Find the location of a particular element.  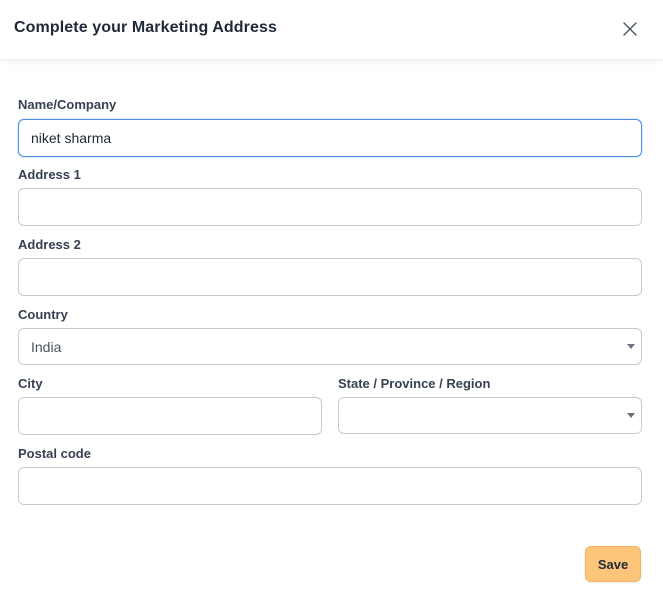

dialog-header: Complete your Marketing Address is located at coordinates (331, 30).